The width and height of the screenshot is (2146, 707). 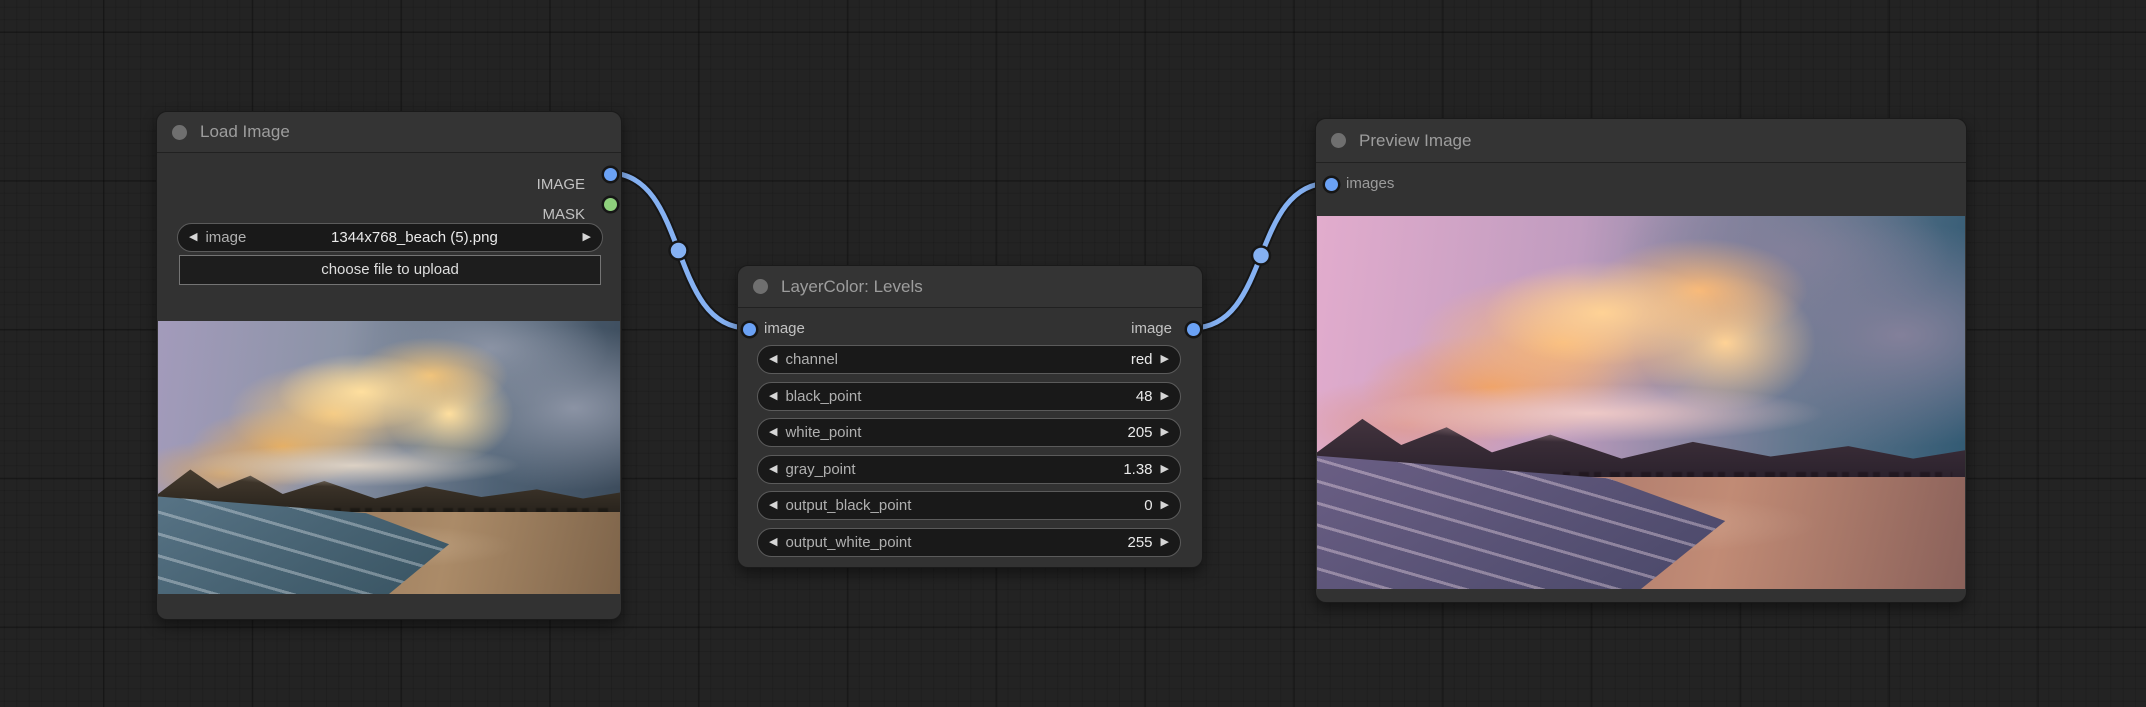 I want to click on widget-value: red, so click(x=1141, y=359).